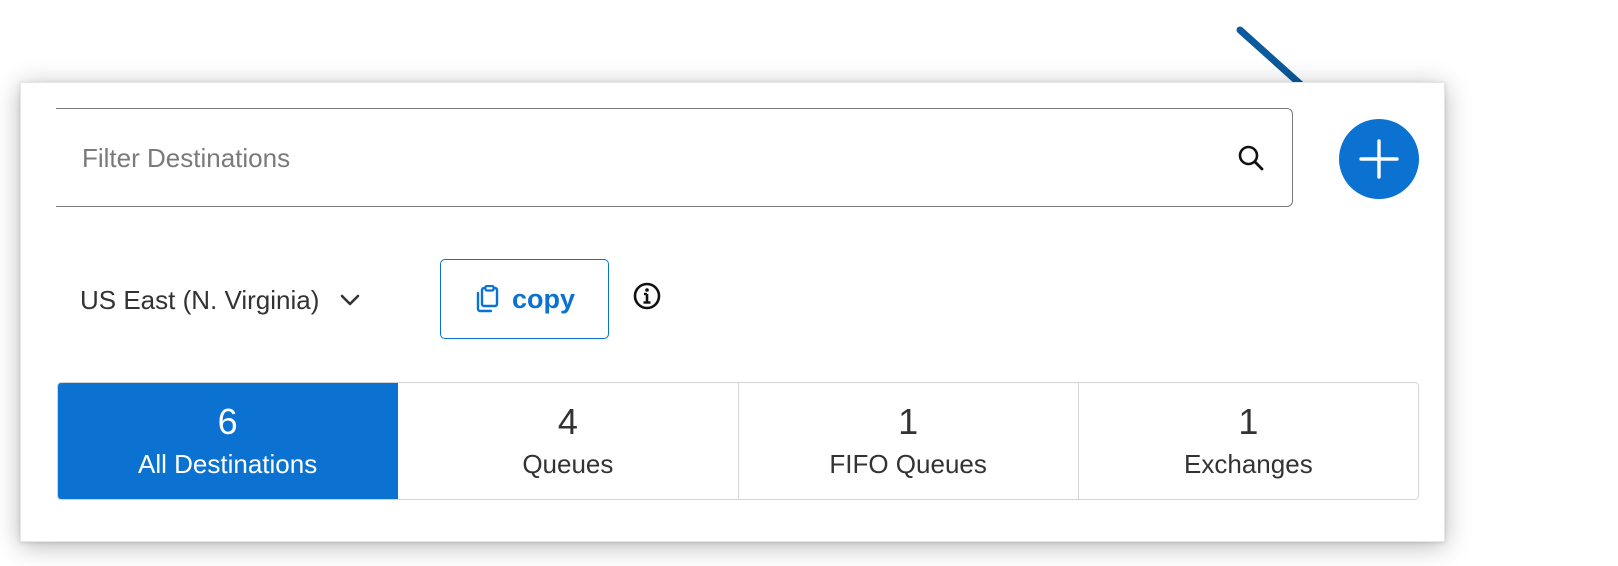 The width and height of the screenshot is (1618, 566). Describe the element at coordinates (1251, 158) in the screenshot. I see `search-icon` at that location.